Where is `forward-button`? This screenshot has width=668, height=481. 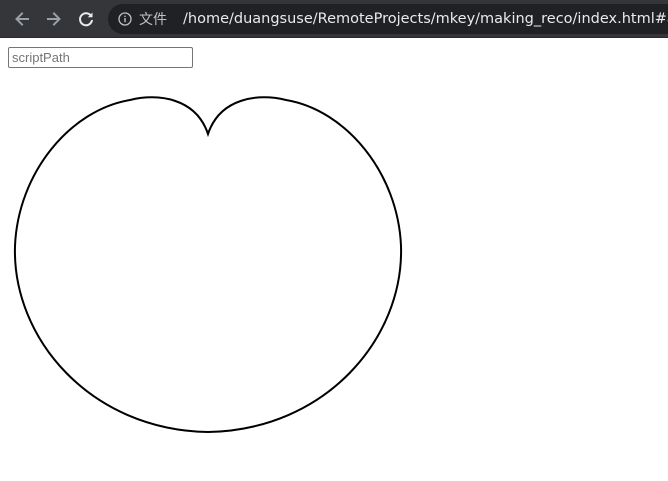
forward-button is located at coordinates (54, 19).